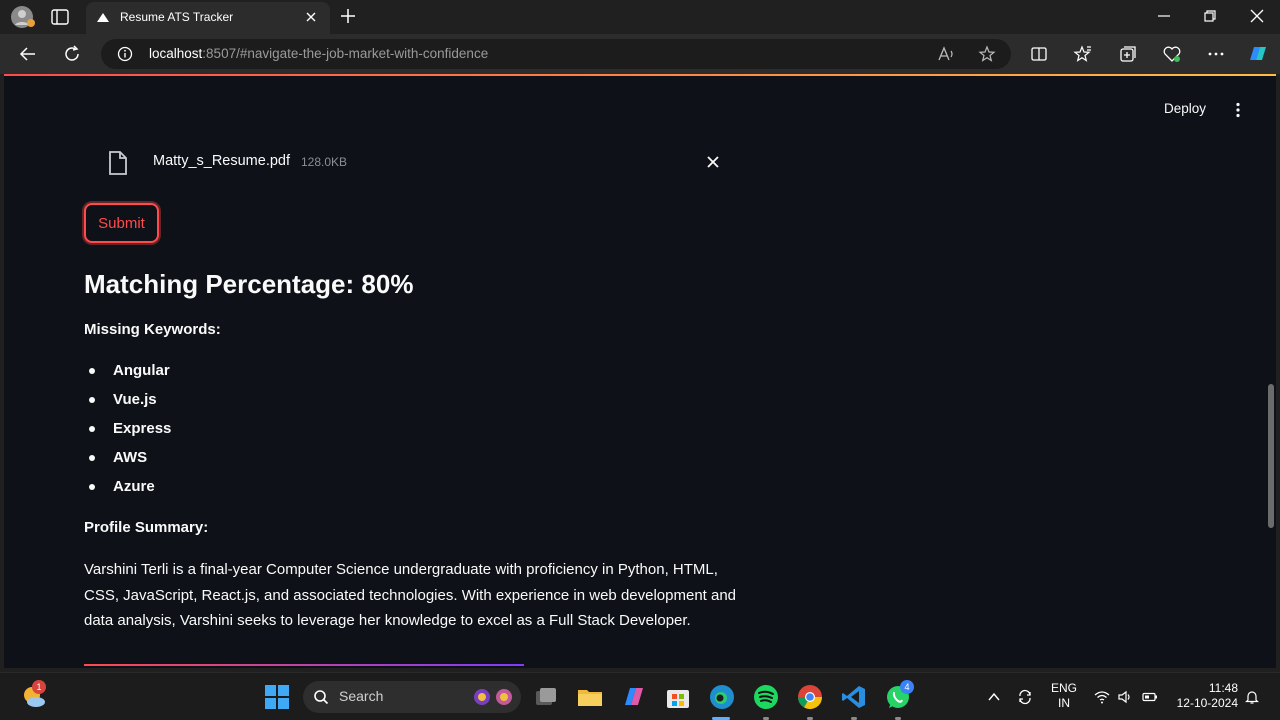 This screenshot has width=1280, height=720. Describe the element at coordinates (1064, 703) in the screenshot. I see `language-secondary: IN` at that location.